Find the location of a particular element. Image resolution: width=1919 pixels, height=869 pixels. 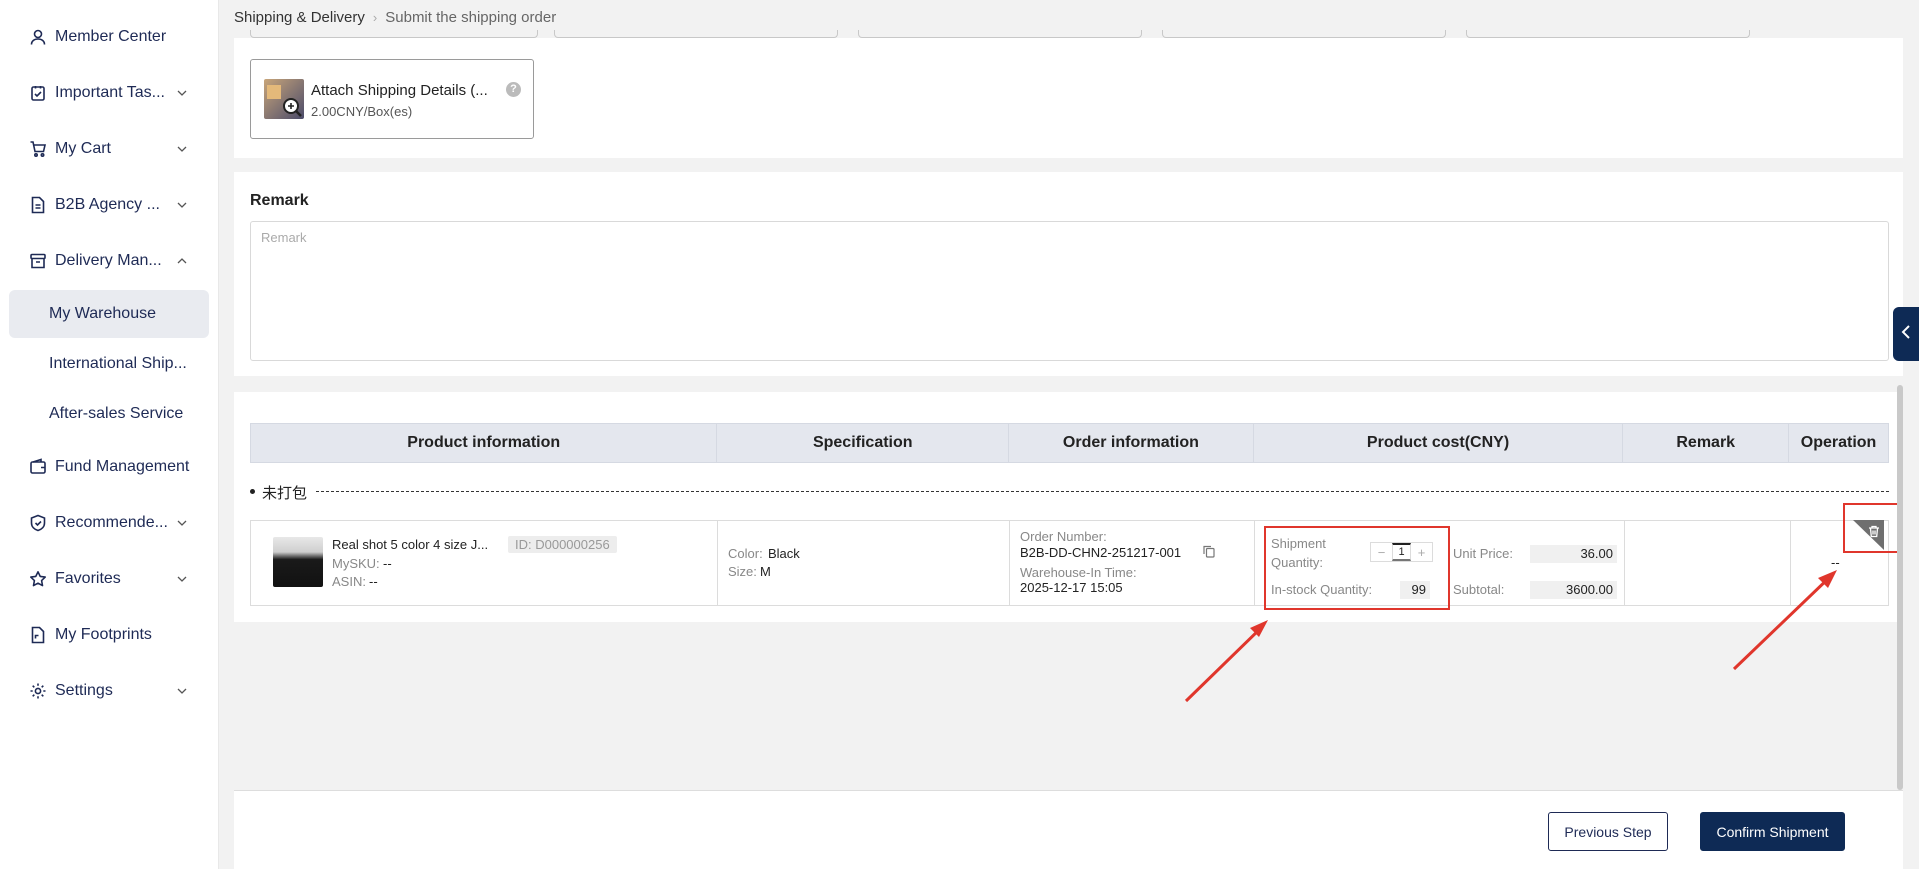

previous-step-button: Previous Step is located at coordinates (1608, 831).